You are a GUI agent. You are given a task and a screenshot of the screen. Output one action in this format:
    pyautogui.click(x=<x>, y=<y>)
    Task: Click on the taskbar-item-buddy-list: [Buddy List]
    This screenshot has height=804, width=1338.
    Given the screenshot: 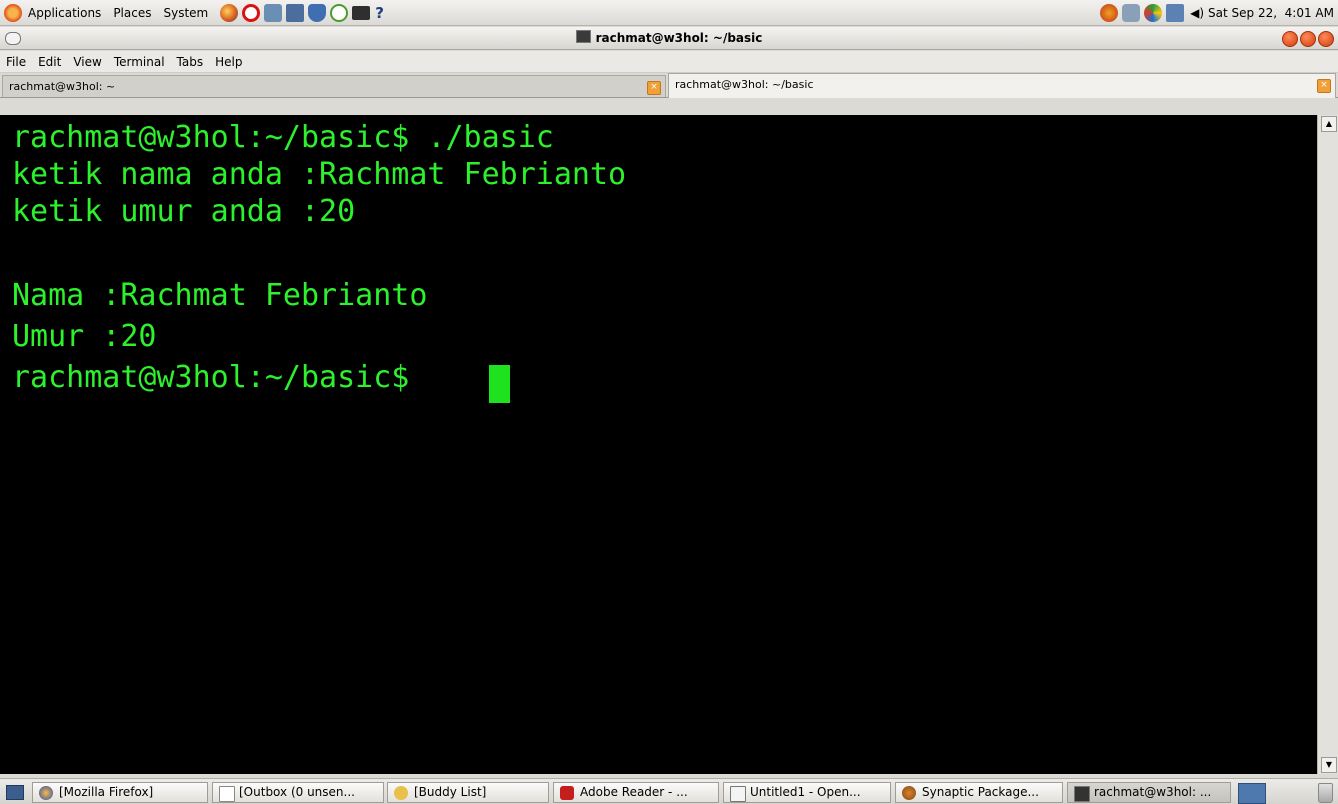 What is the action you would take?
    pyautogui.click(x=468, y=792)
    